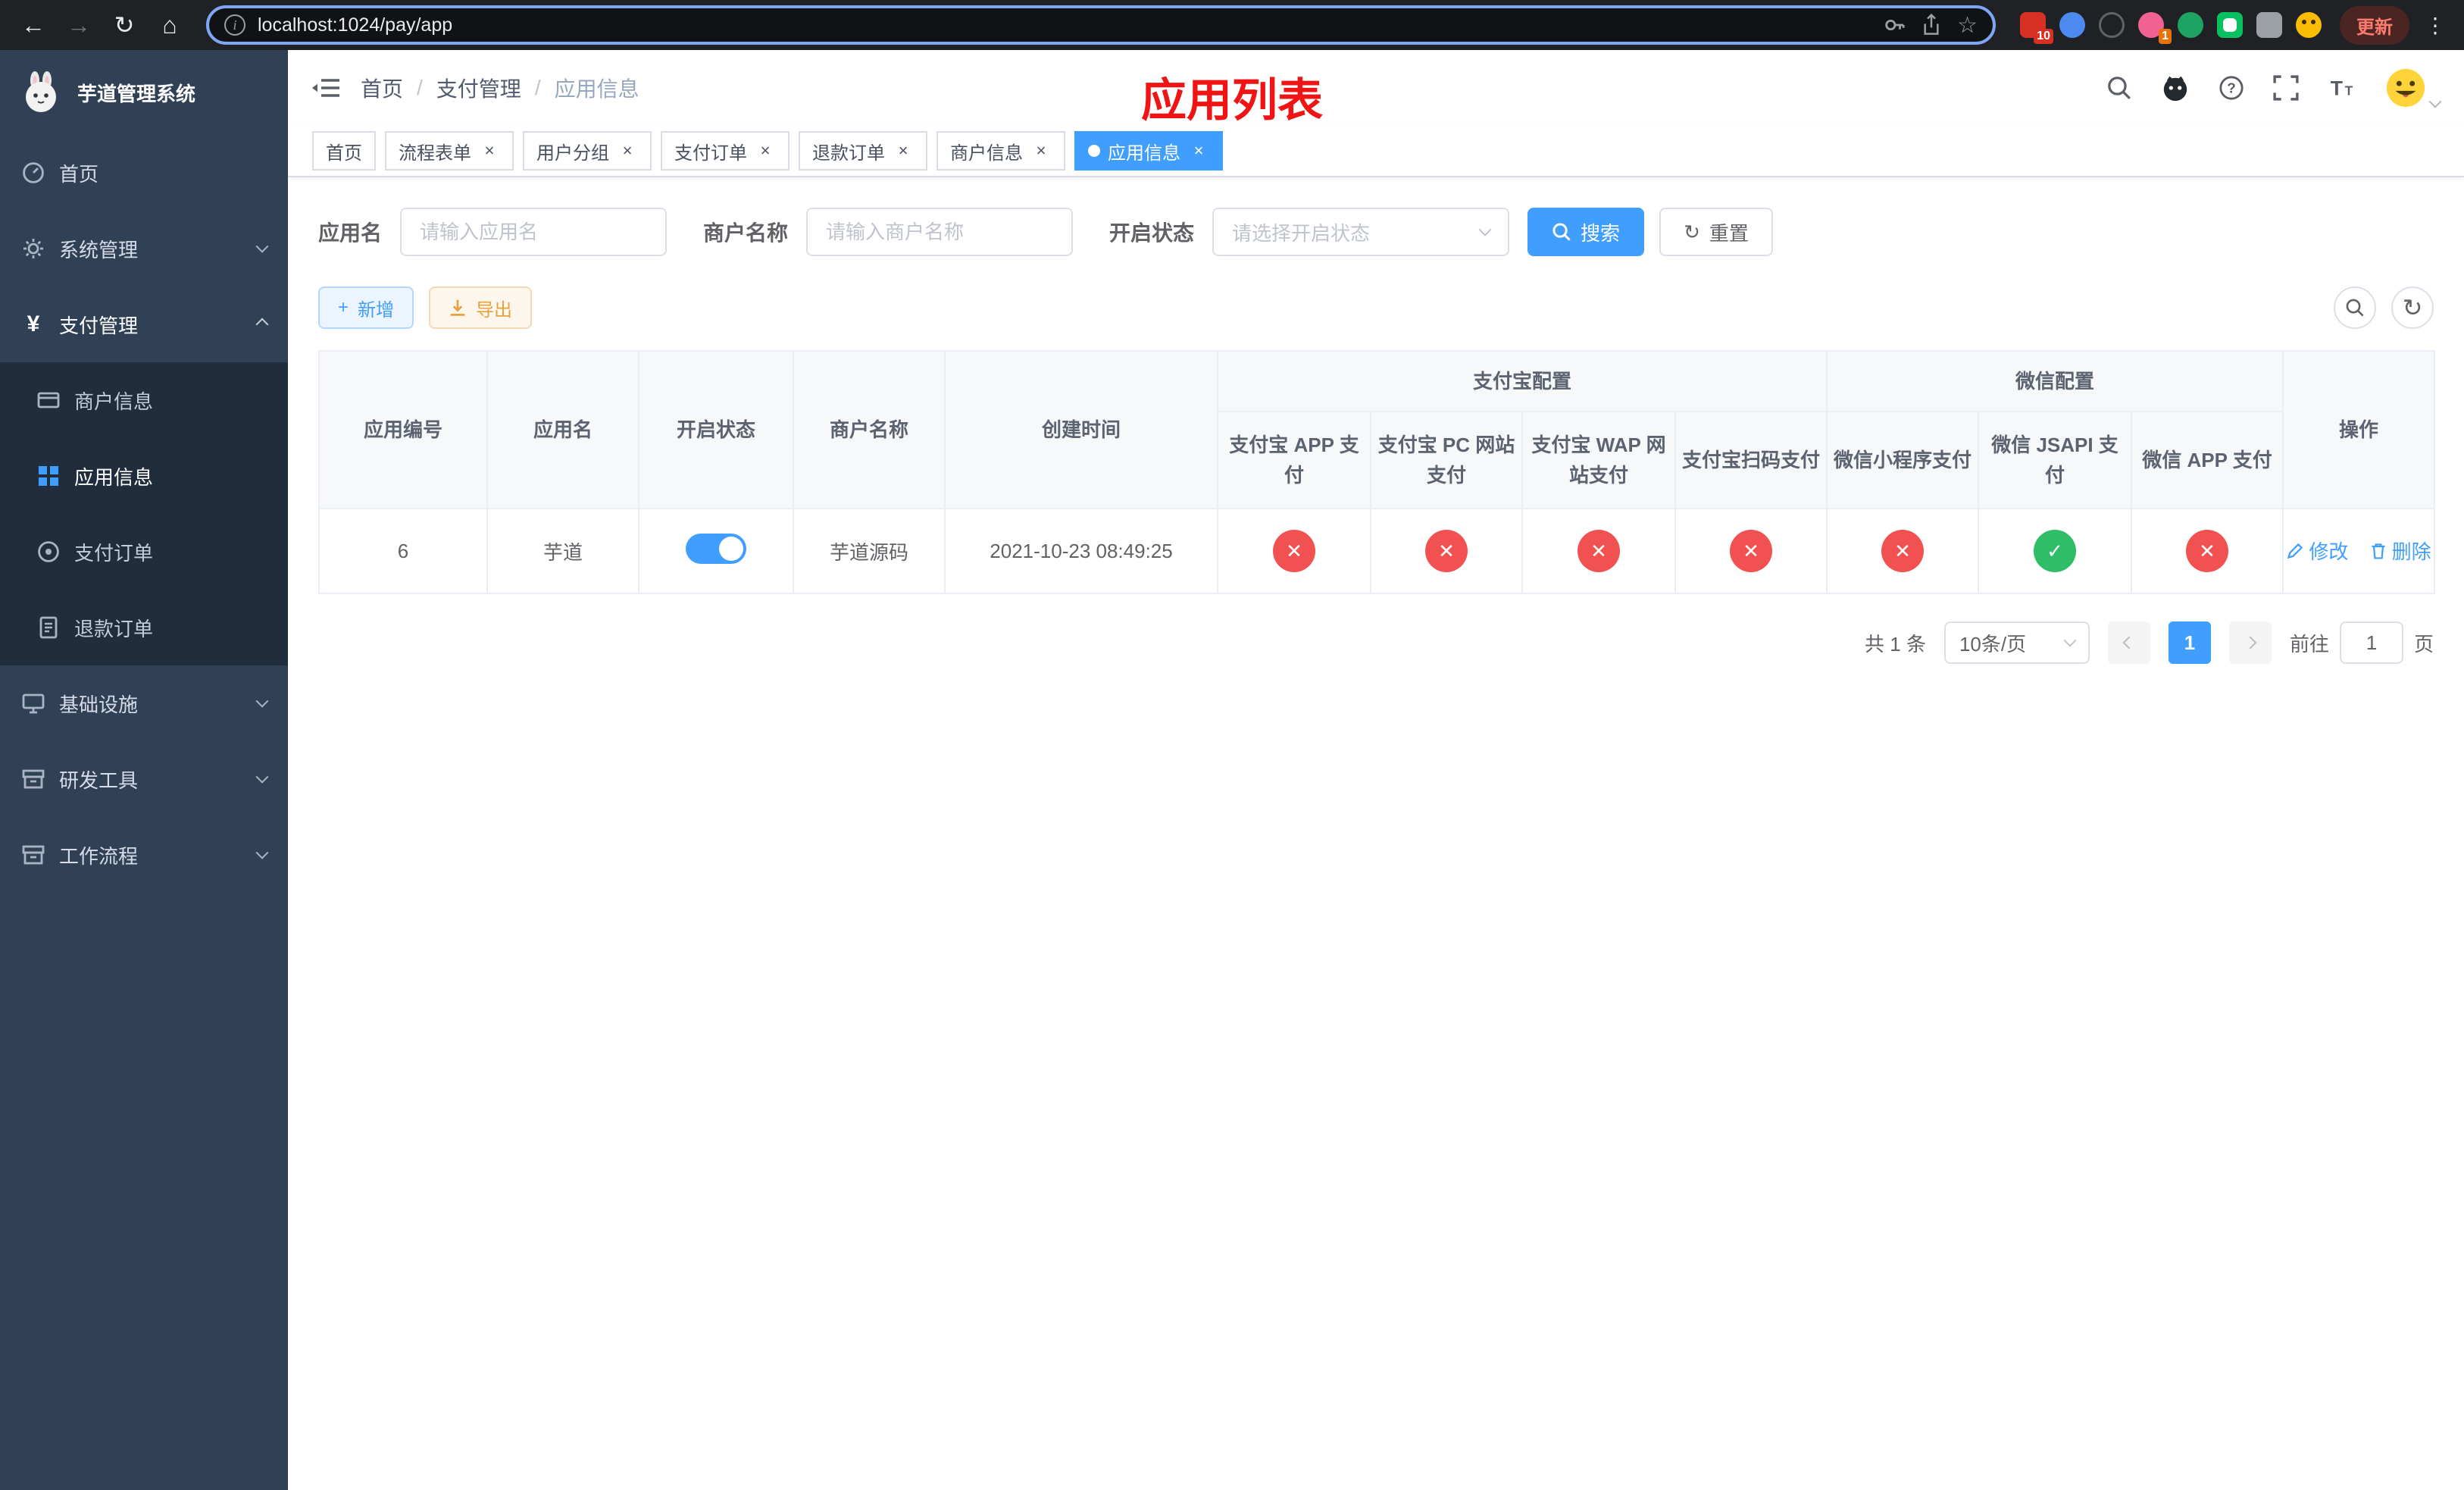  I want to click on sidebar-item-label: 支付管理, so click(99, 325).